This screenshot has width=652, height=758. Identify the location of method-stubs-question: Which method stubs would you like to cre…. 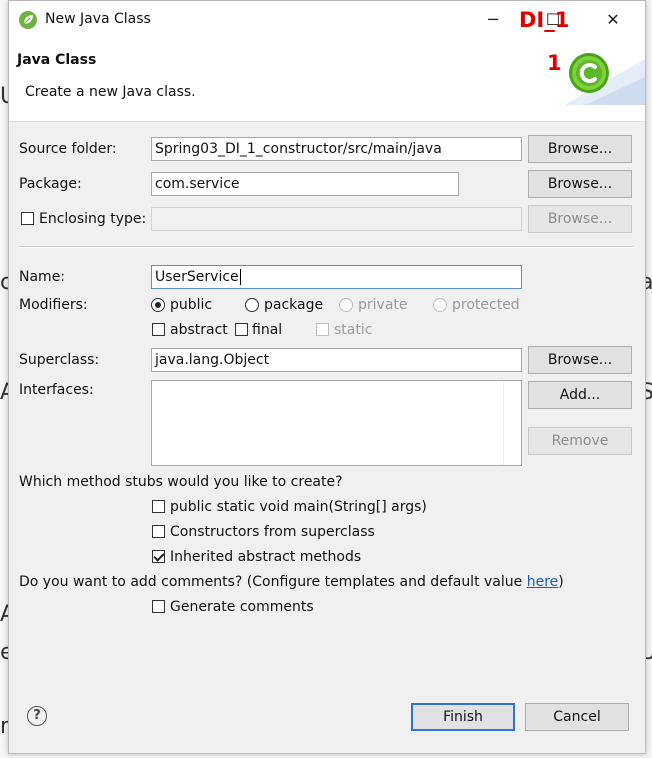
(181, 482).